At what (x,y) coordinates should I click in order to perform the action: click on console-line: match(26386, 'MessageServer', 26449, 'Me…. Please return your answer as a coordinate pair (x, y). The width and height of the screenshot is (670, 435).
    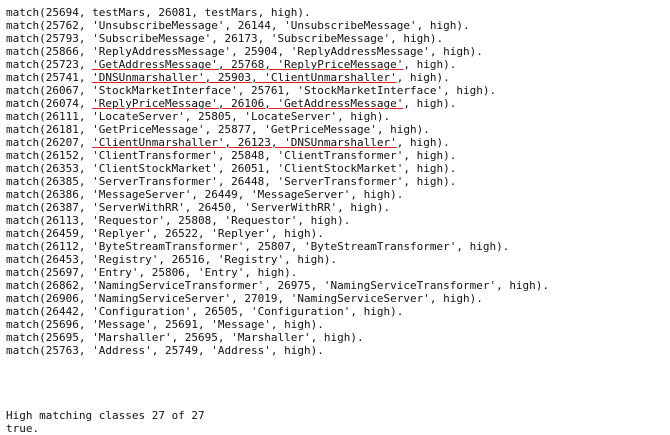
    Looking at the image, I should click on (336, 194).